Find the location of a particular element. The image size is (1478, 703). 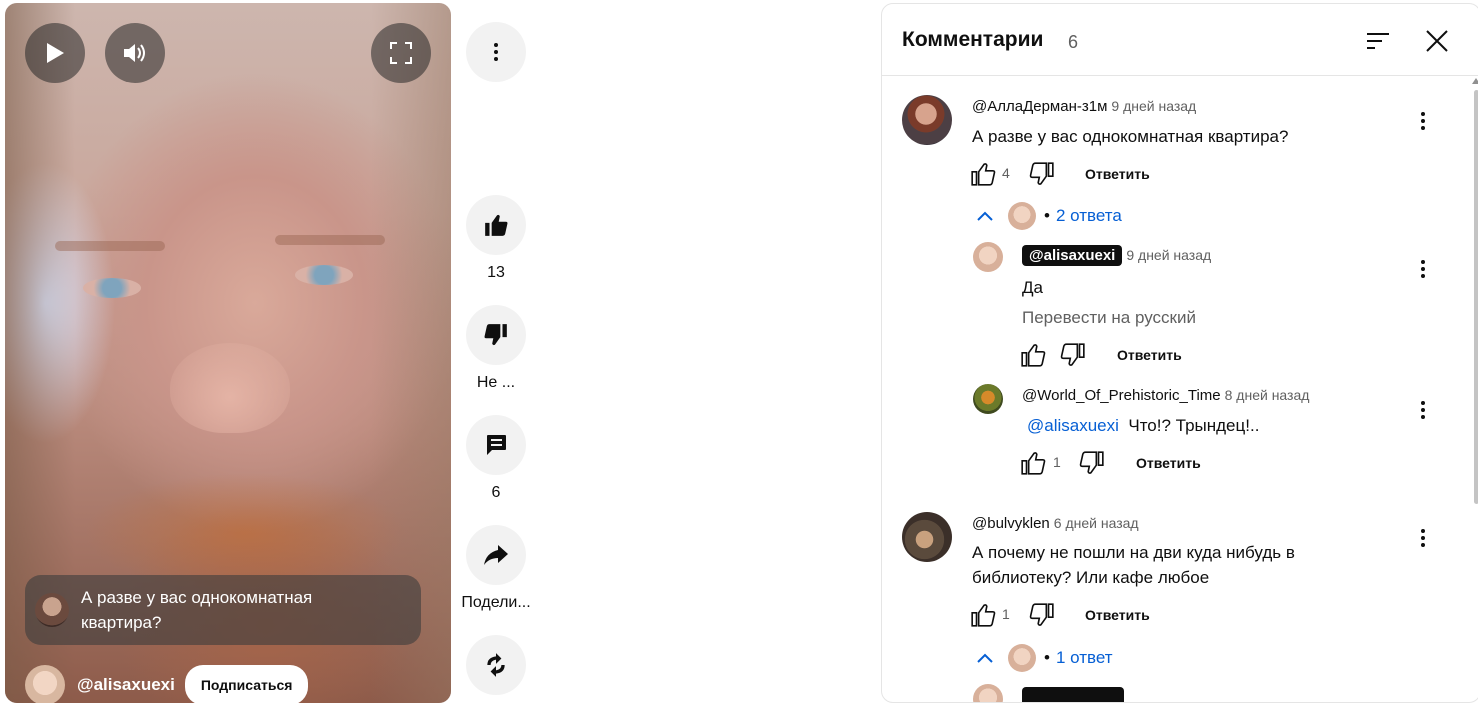

reply-text: Что!? Трындец!.. is located at coordinates (1194, 425).